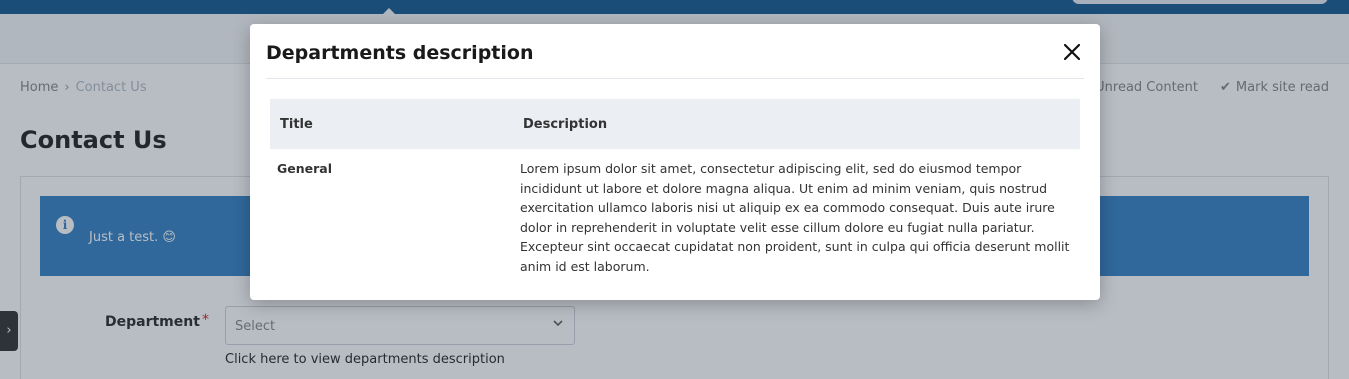  I want to click on table-header-row: Title Description, so click(675, 124).